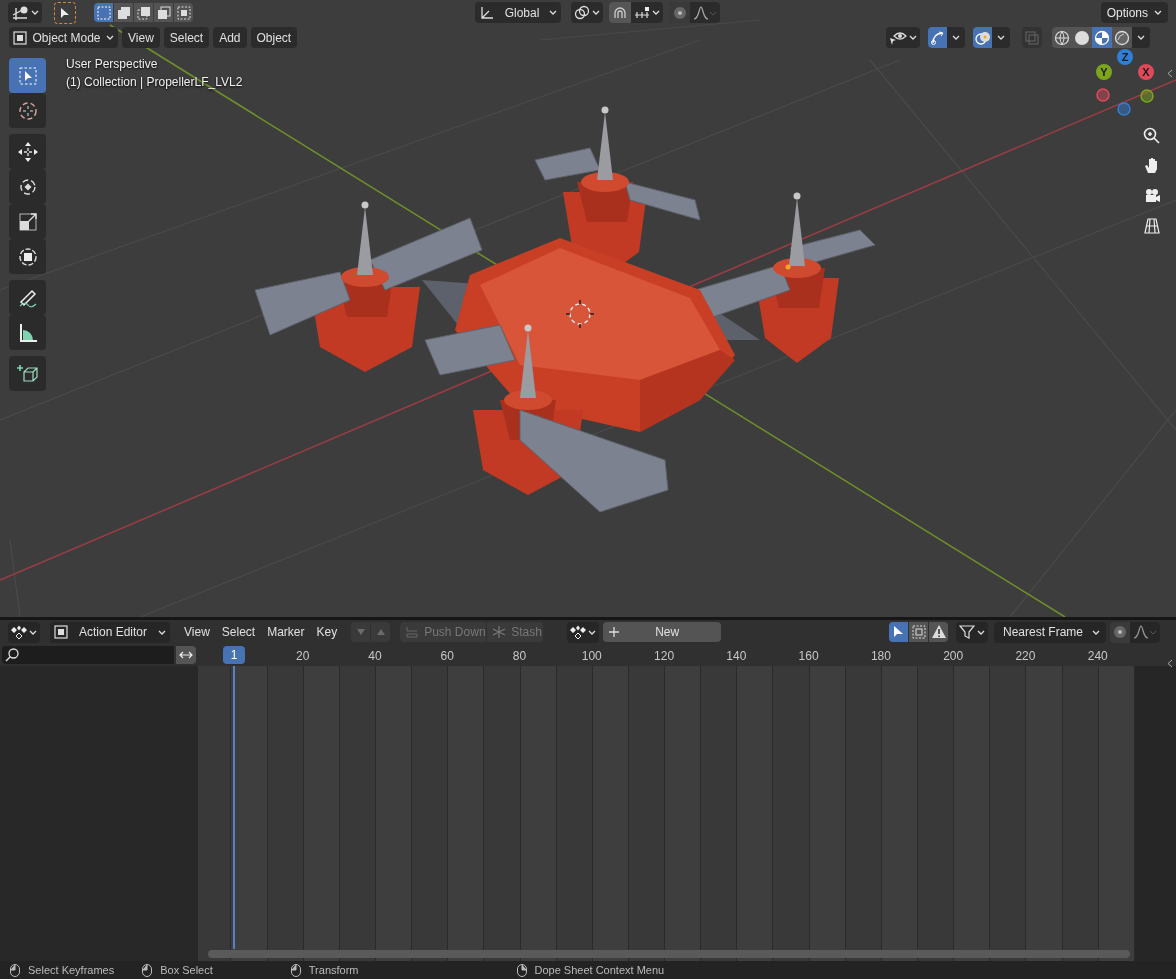  I want to click on menu-item: Object, so click(274, 37).